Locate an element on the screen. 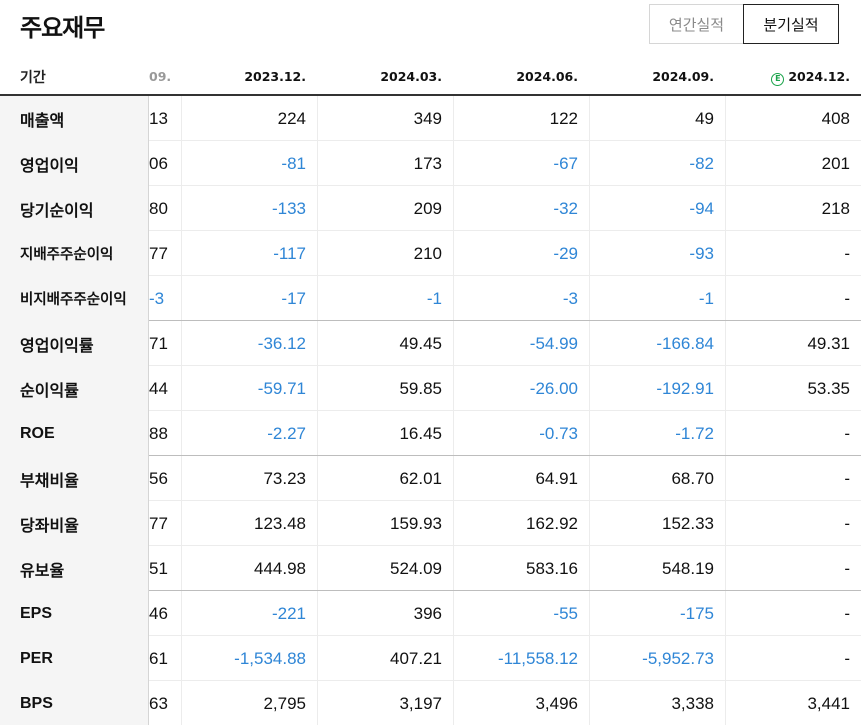  table-cell: 548.19 is located at coordinates (688, 568).